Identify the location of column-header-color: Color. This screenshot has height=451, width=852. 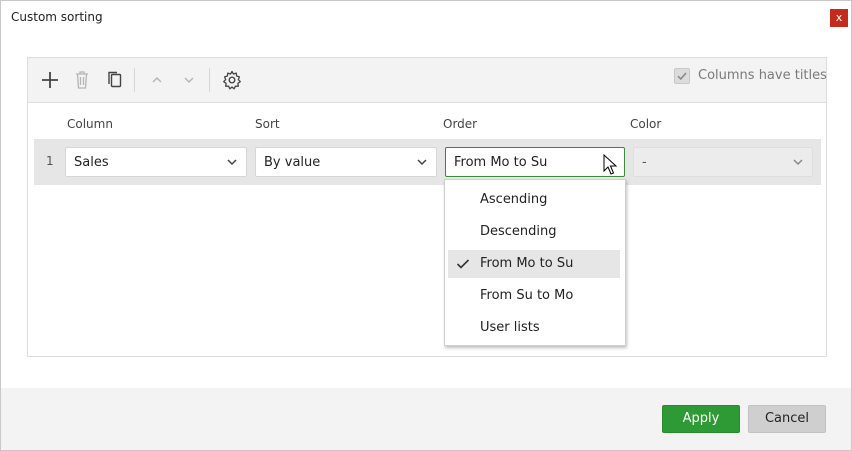
(646, 124).